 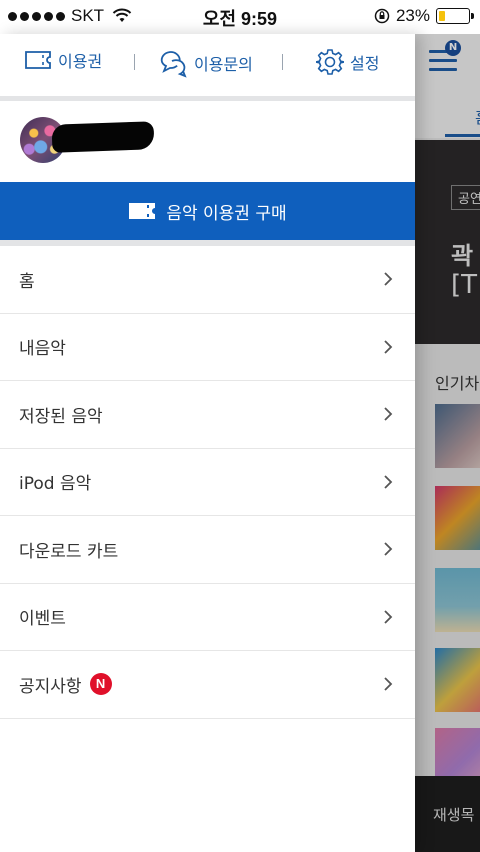 I want to click on ticket-link-label: 이용권, so click(x=80, y=61).